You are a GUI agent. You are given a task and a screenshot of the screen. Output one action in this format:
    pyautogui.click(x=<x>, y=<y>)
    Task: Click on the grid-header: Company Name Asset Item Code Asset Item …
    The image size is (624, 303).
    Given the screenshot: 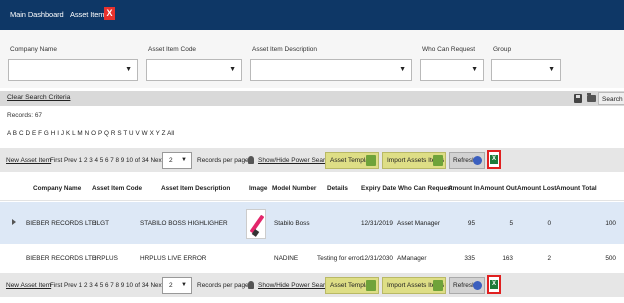 What is the action you would take?
    pyautogui.click(x=312, y=189)
    